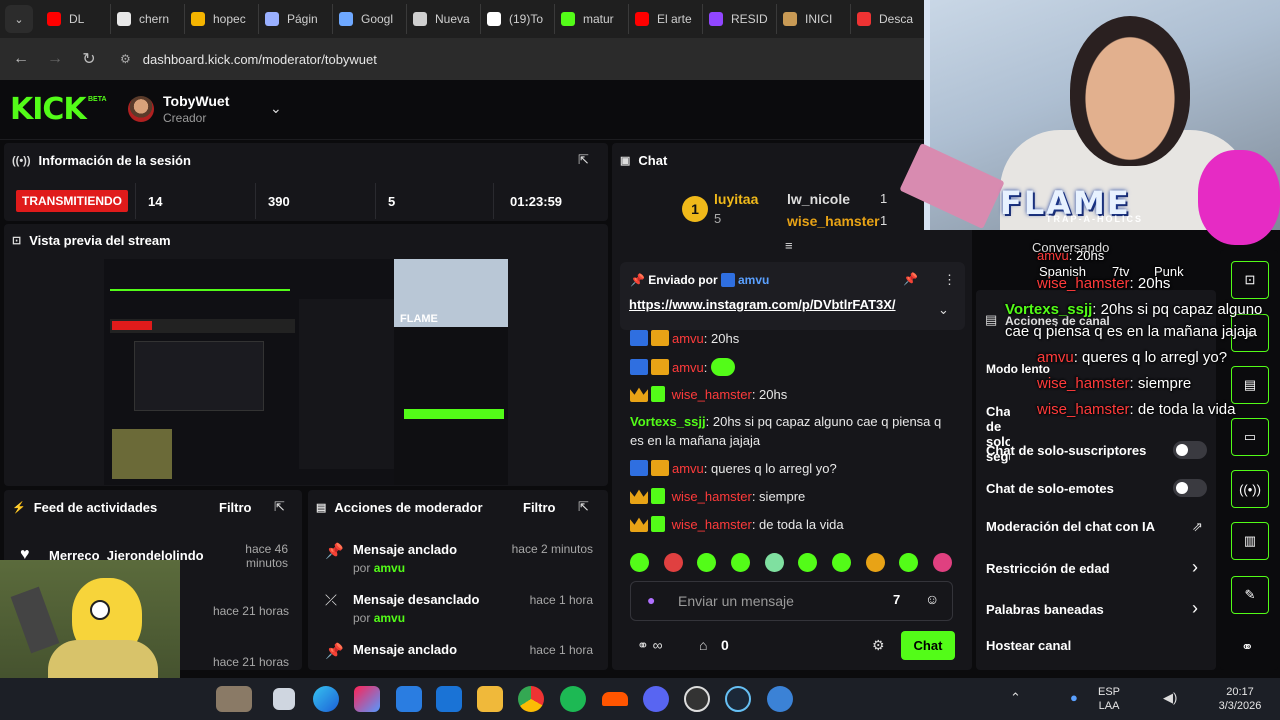 The height and width of the screenshot is (720, 1280). Describe the element at coordinates (449, 699) in the screenshot. I see `outlook-icon` at that location.